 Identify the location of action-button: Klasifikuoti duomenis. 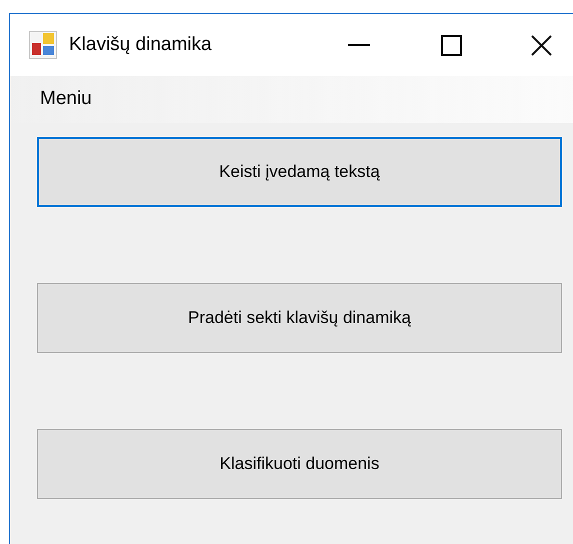
(299, 464).